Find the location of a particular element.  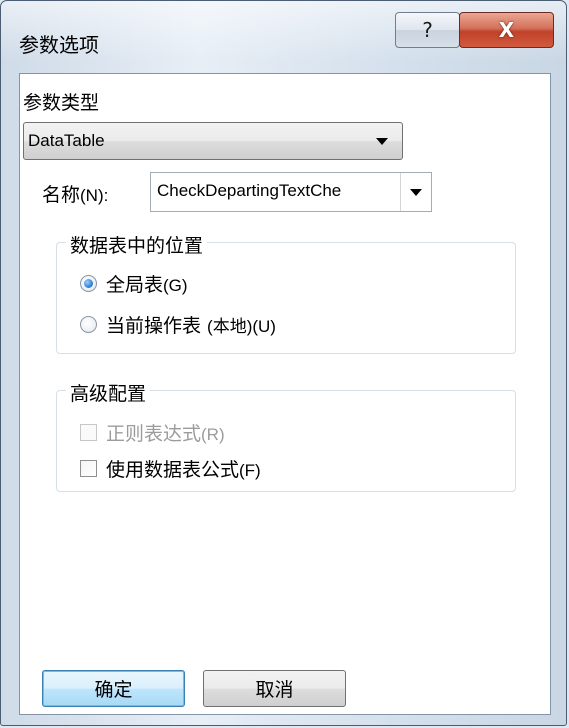

param-type-label: 参数类型 is located at coordinates (61, 103).